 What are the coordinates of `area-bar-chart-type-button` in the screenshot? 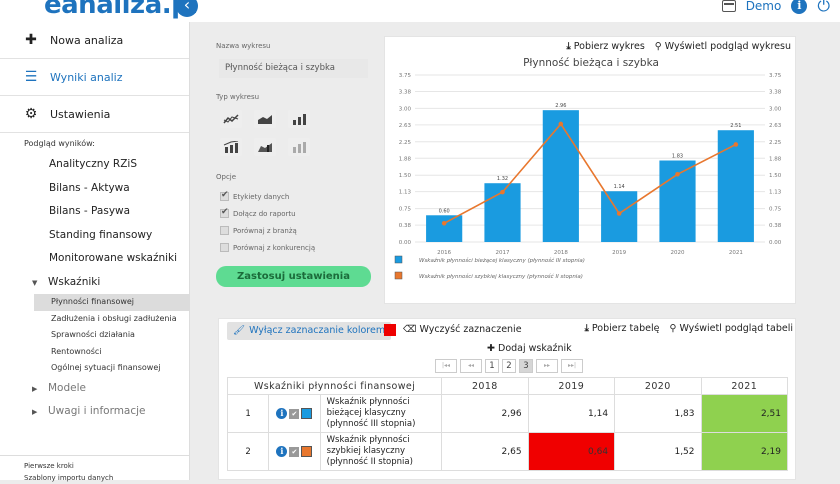 It's located at (265, 147).